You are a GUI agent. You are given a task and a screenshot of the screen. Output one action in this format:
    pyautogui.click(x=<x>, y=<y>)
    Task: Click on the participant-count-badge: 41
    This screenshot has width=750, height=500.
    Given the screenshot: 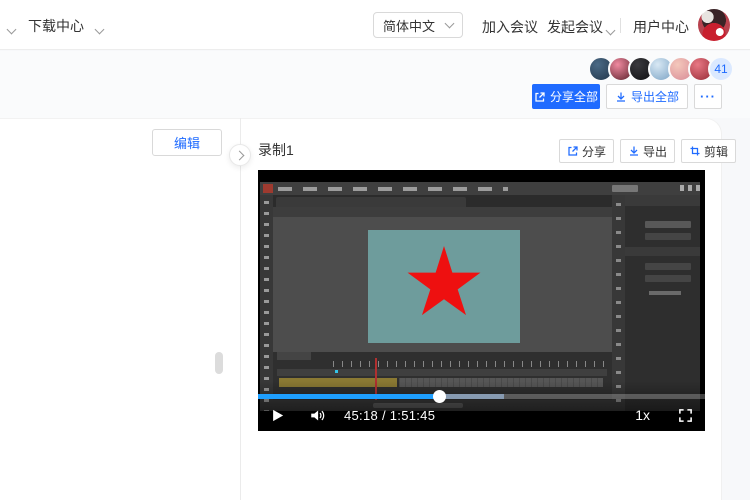 What is the action you would take?
    pyautogui.click(x=721, y=69)
    